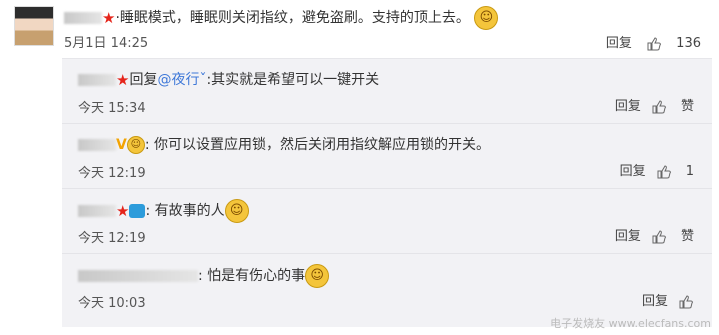  I want to click on avatar, so click(34, 26).